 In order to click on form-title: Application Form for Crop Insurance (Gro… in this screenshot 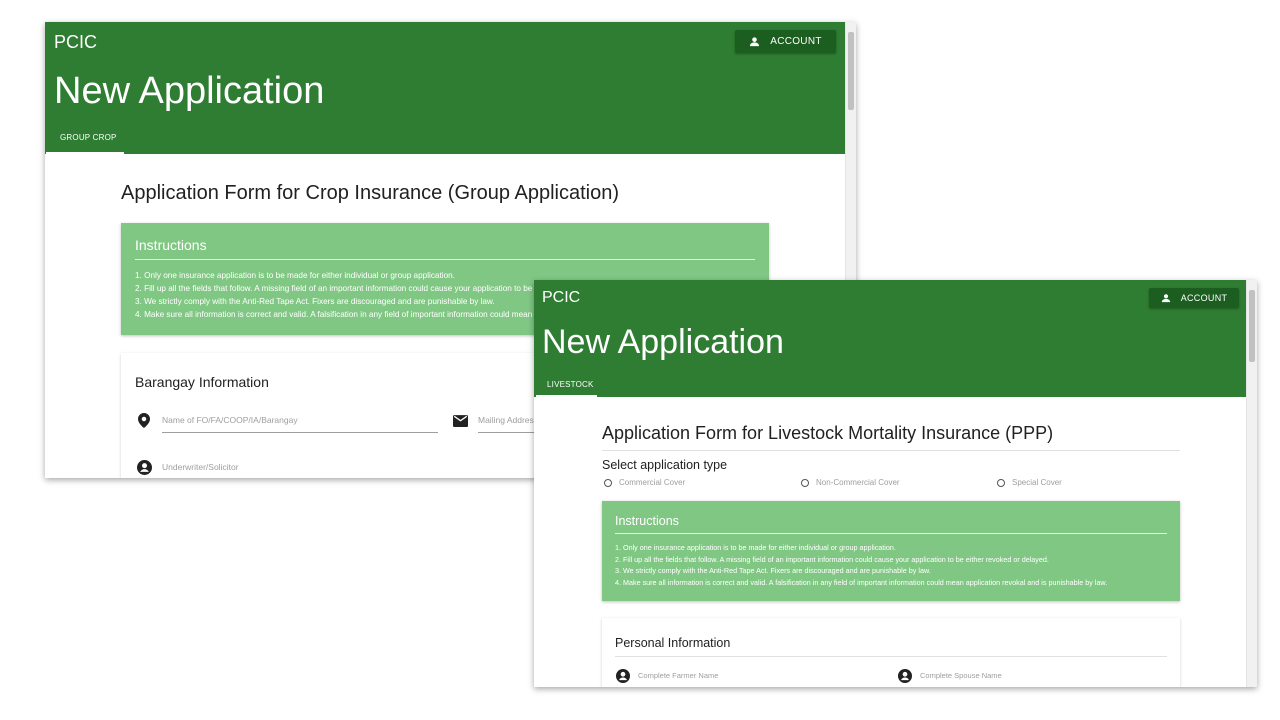, I will do `click(370, 193)`.